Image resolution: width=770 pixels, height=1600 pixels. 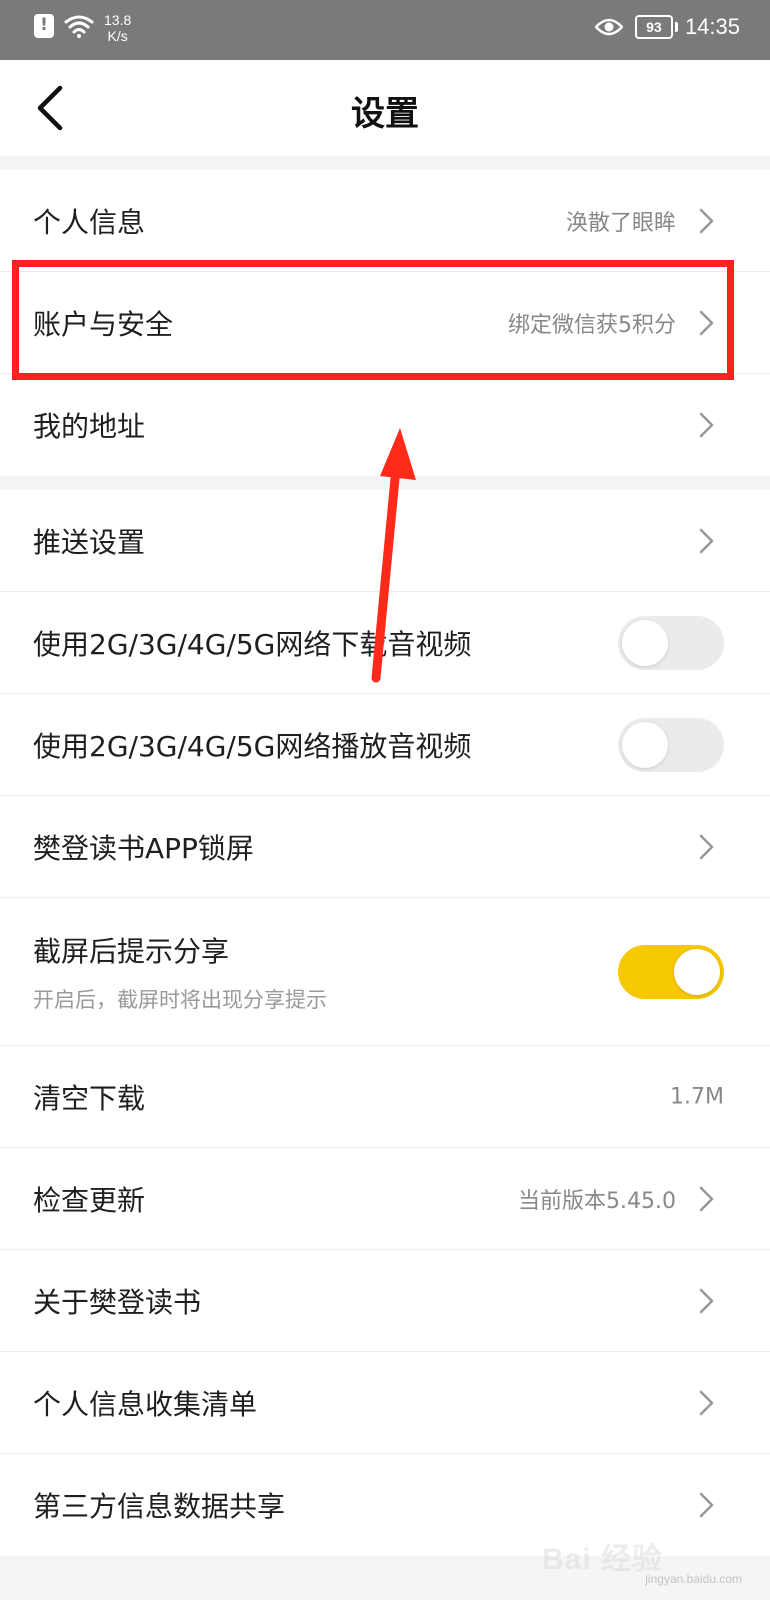 What do you see at coordinates (385, 1403) in the screenshot?
I see `row-info-collection-list: 个人信息收集清单` at bounding box center [385, 1403].